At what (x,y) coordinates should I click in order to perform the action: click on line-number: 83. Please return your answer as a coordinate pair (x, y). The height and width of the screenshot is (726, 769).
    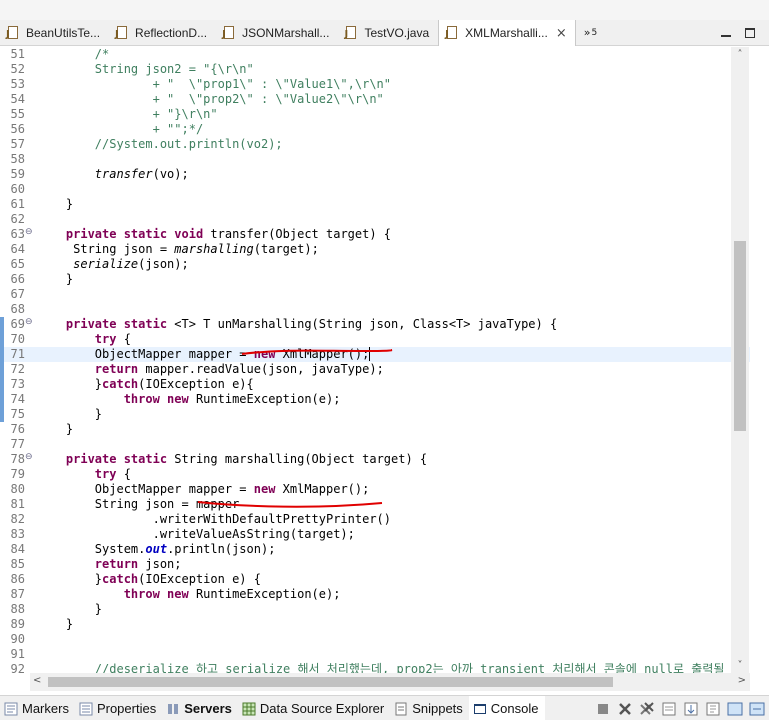
    Looking at the image, I should click on (17, 534).